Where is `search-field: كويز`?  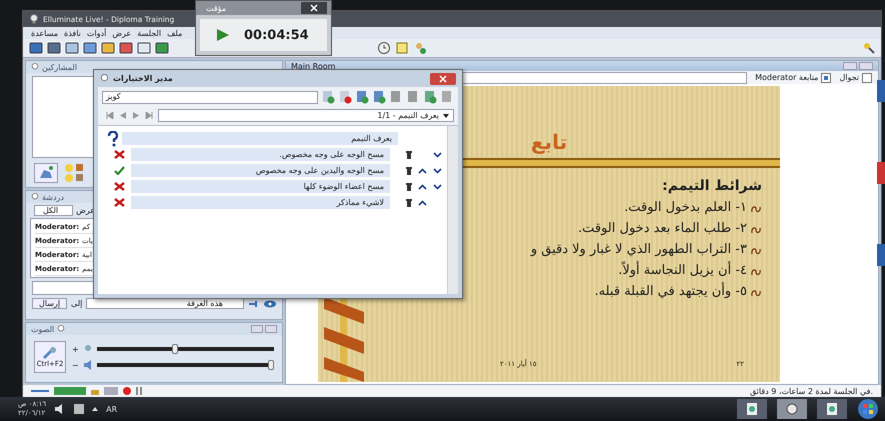
search-field: كويز is located at coordinates (210, 97).